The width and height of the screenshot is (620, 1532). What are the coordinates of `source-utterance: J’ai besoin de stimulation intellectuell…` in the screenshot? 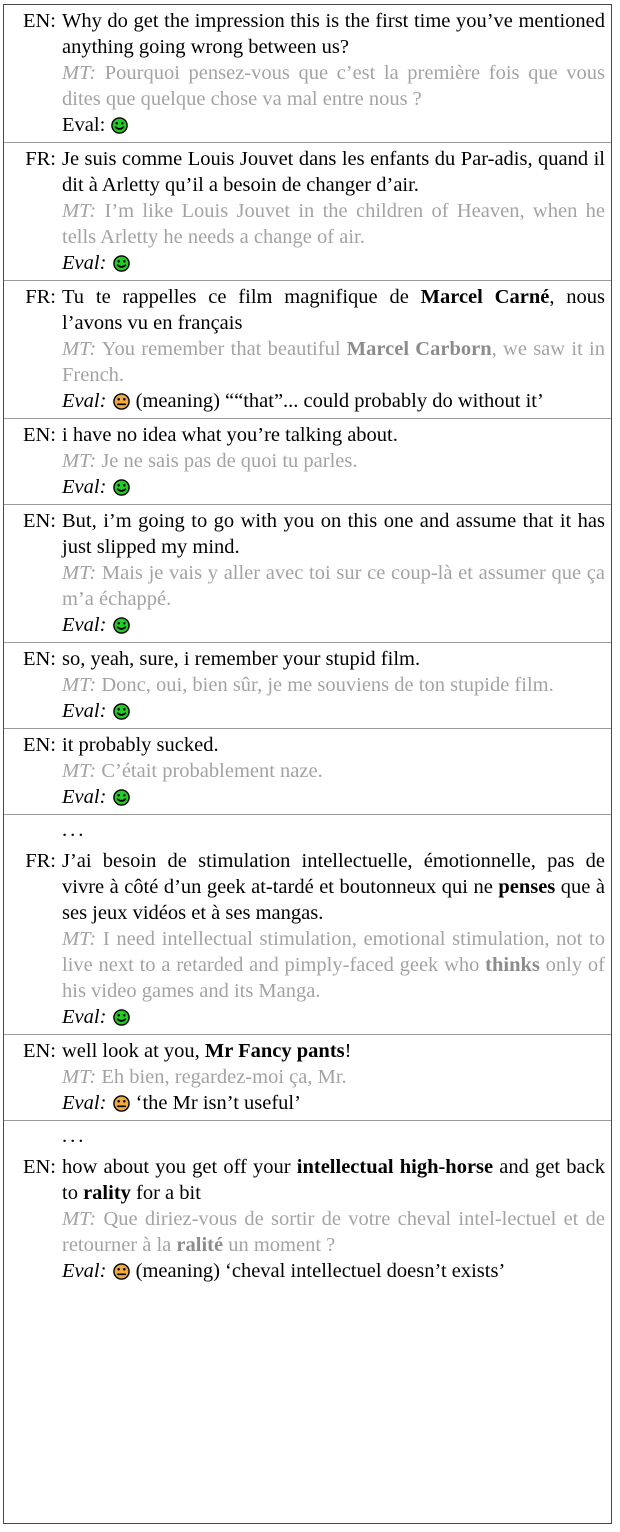 It's located at (333, 887).